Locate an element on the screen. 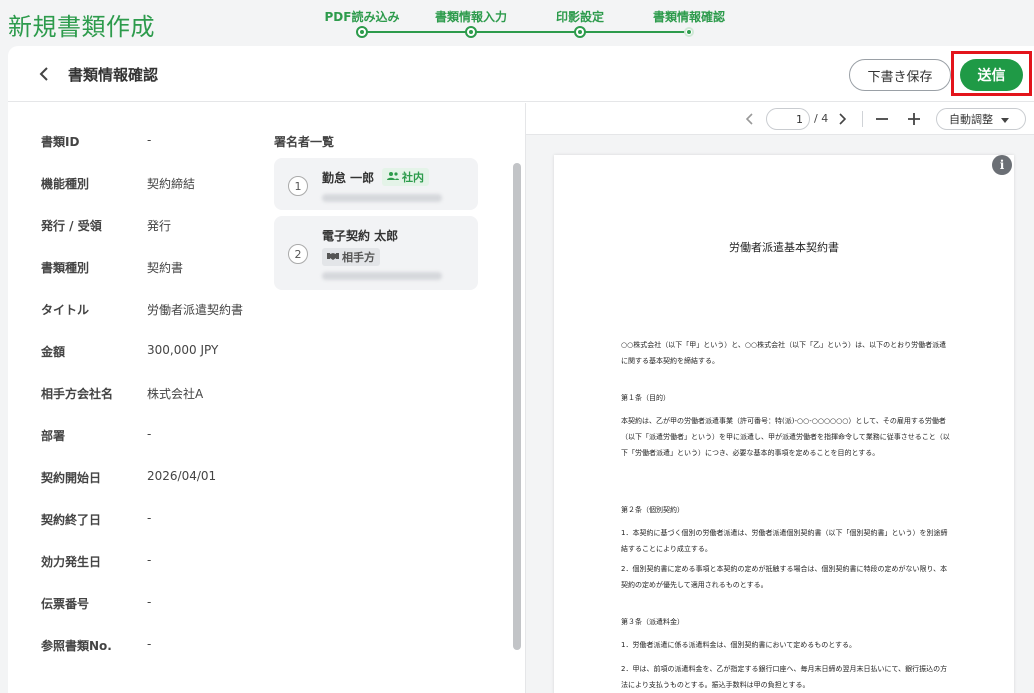  detail-value: 株式会社A is located at coordinates (175, 394).